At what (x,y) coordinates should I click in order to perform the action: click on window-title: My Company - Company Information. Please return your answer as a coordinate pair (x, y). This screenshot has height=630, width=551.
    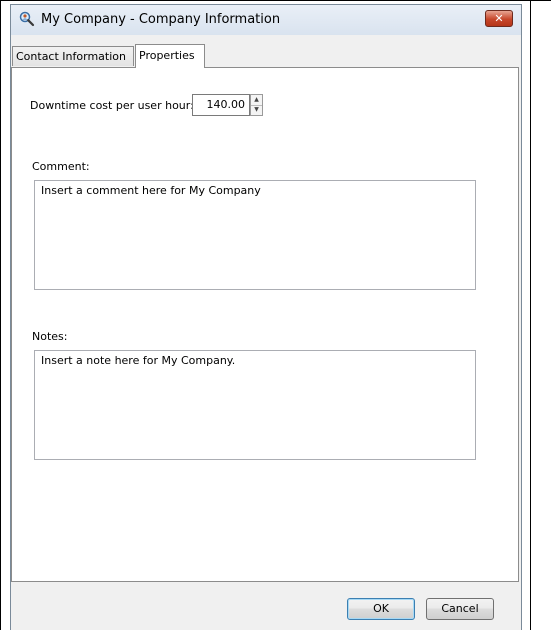
    Looking at the image, I should click on (161, 19).